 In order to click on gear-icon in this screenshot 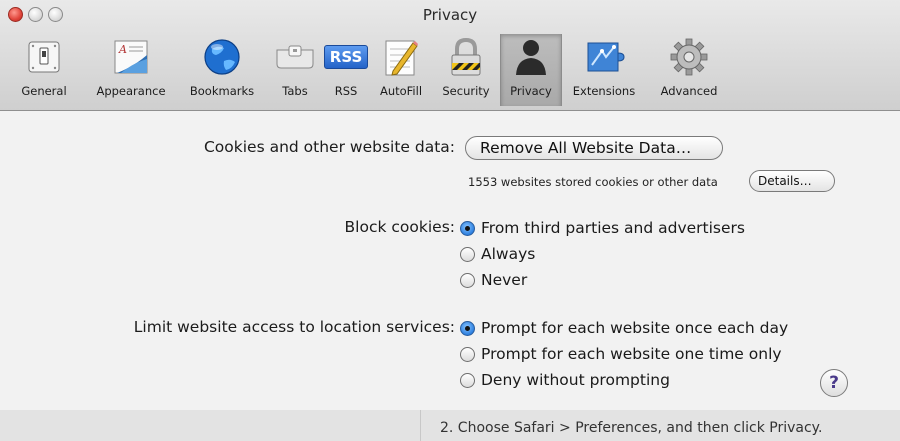, I will do `click(689, 57)`.